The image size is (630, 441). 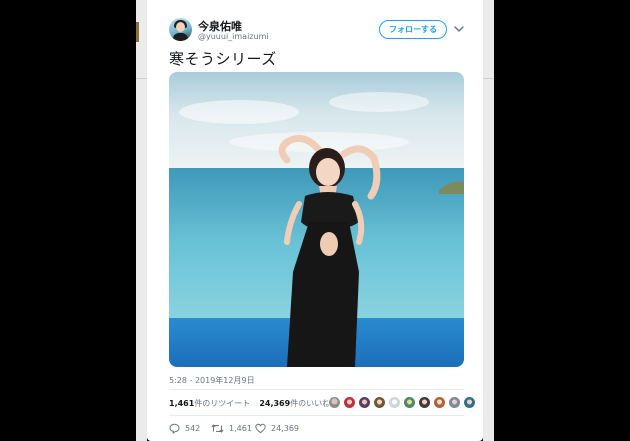 What do you see at coordinates (180, 27) in the screenshot?
I see `avatar-face` at bounding box center [180, 27].